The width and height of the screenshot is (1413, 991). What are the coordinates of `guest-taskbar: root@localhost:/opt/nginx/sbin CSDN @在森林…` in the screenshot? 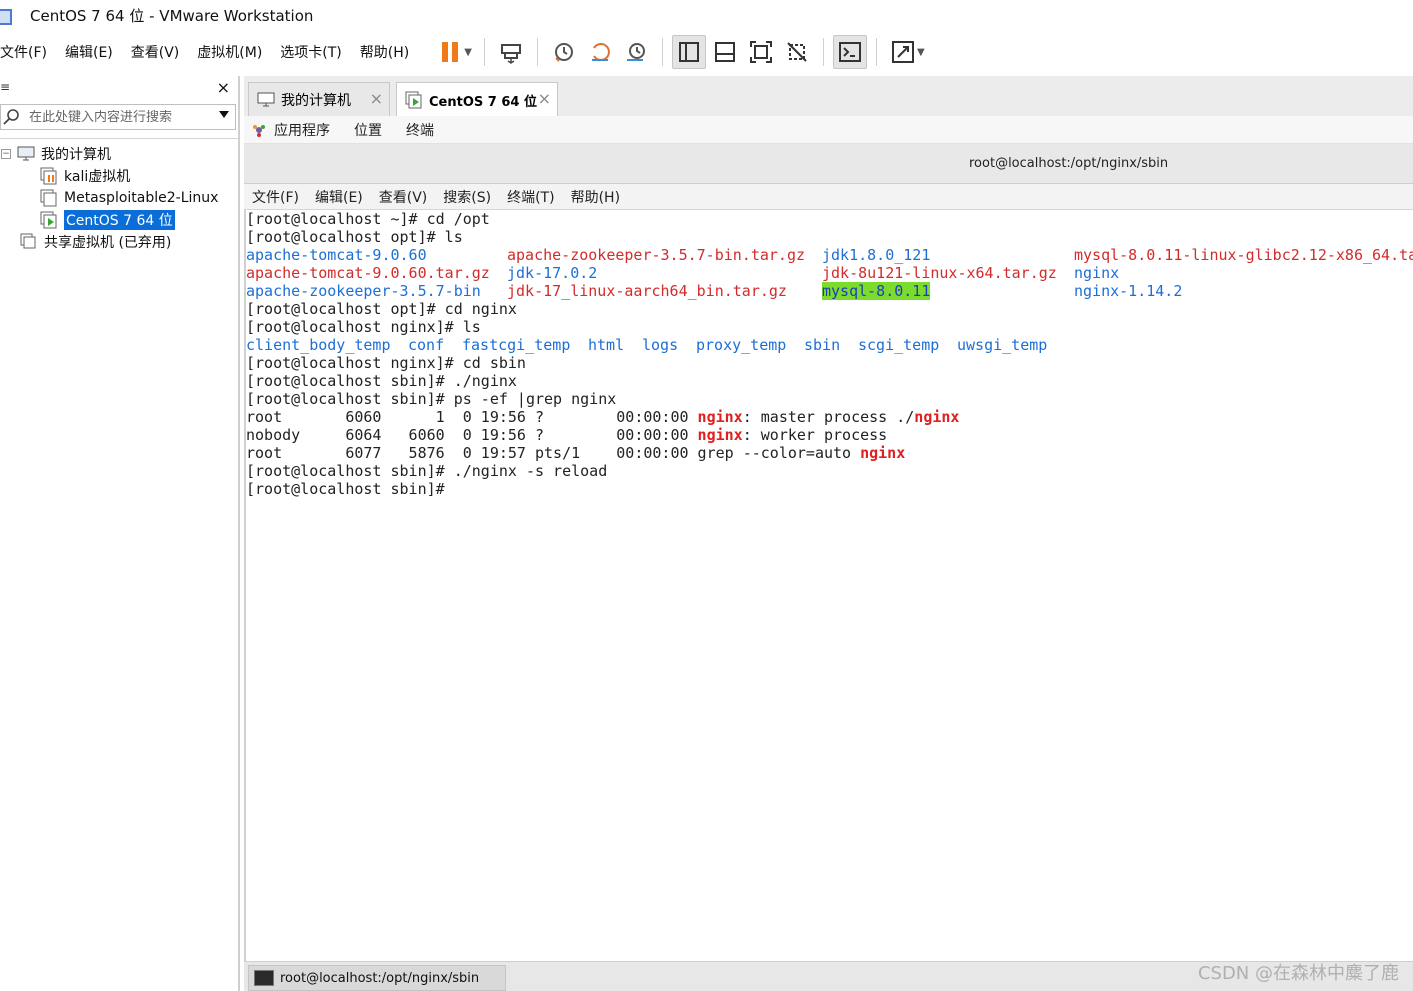 It's located at (828, 976).